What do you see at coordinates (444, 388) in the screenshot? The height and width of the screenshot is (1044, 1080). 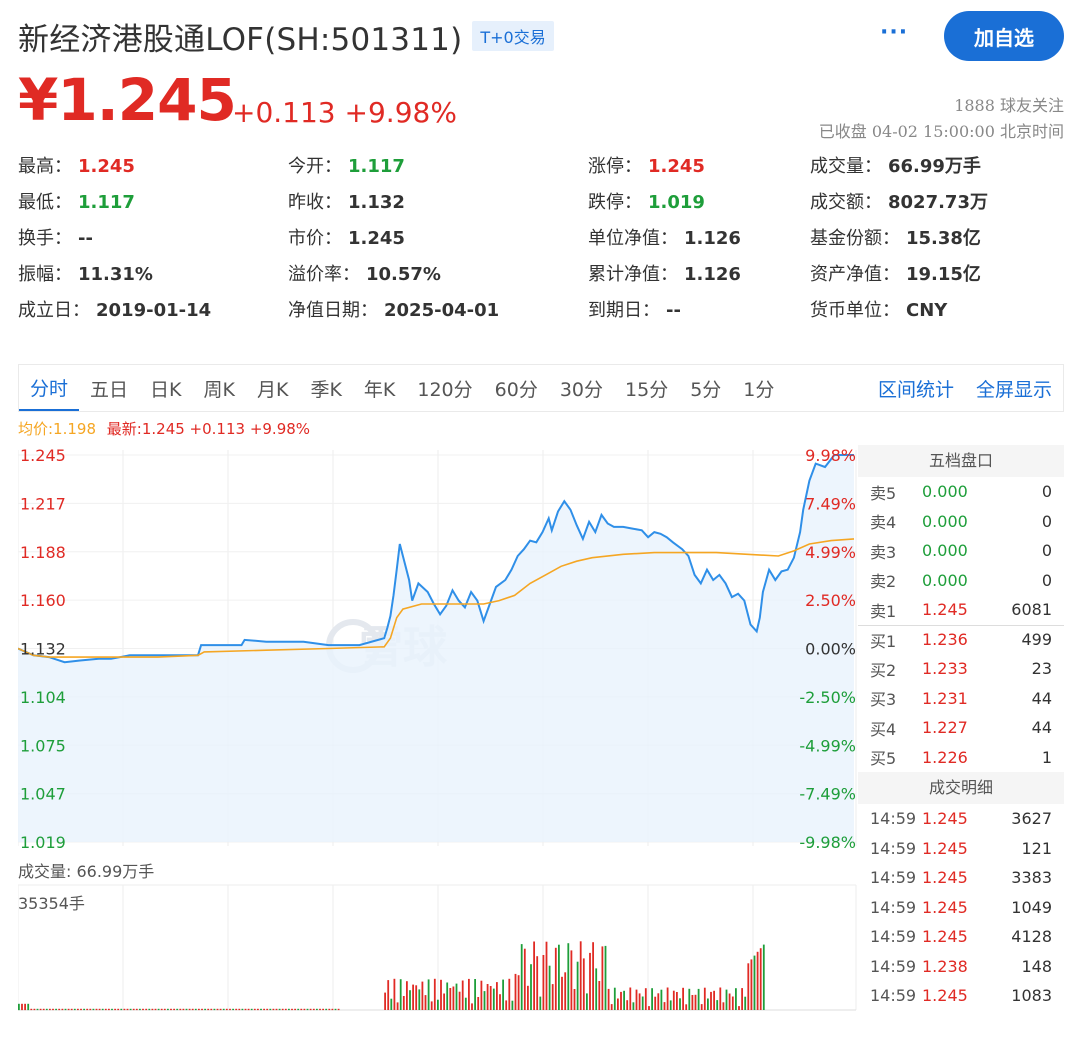 I see `tab-7: 120分` at bounding box center [444, 388].